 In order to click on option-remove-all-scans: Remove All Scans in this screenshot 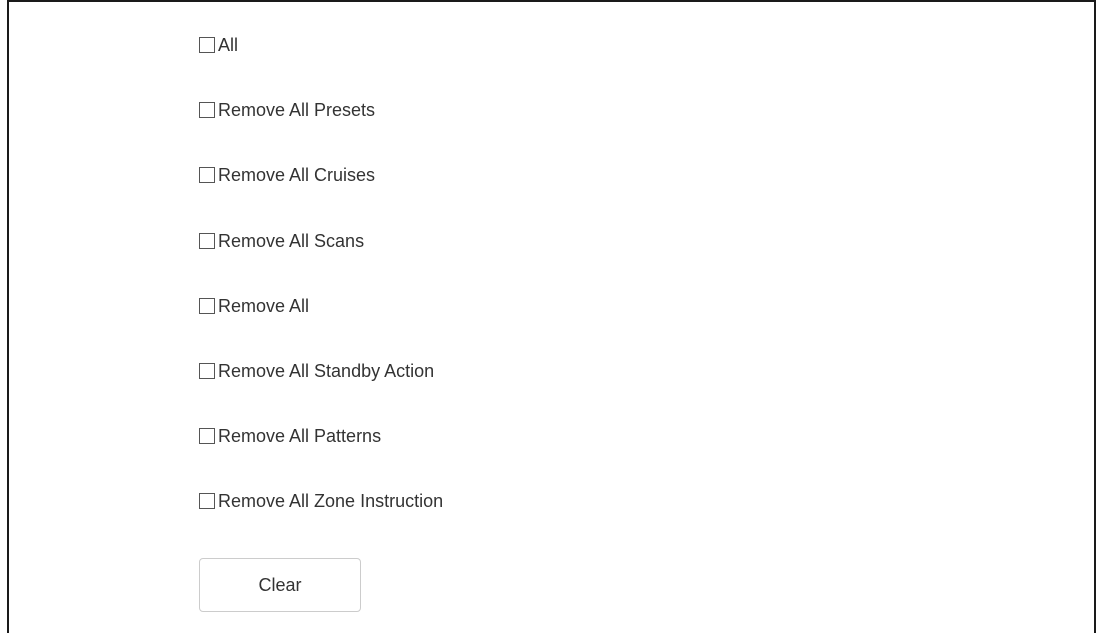, I will do `click(321, 262)`.